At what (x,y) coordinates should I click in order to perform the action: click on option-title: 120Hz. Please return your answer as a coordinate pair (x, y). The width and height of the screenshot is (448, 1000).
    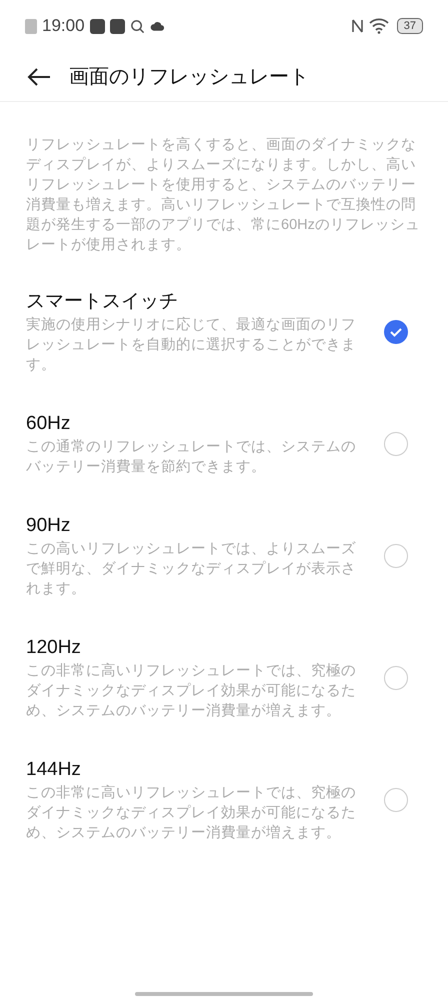
    Looking at the image, I should click on (54, 648).